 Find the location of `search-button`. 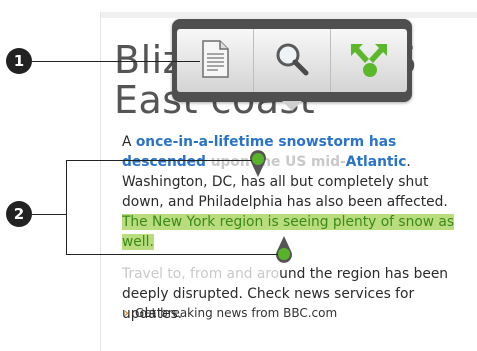

search-button is located at coordinates (292, 60).